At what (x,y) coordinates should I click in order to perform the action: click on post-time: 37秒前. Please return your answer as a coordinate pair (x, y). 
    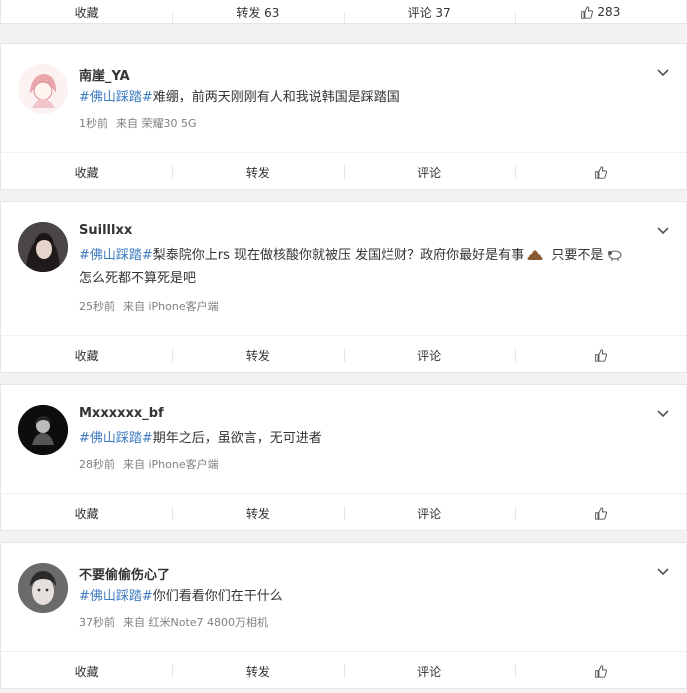
    Looking at the image, I should click on (97, 622).